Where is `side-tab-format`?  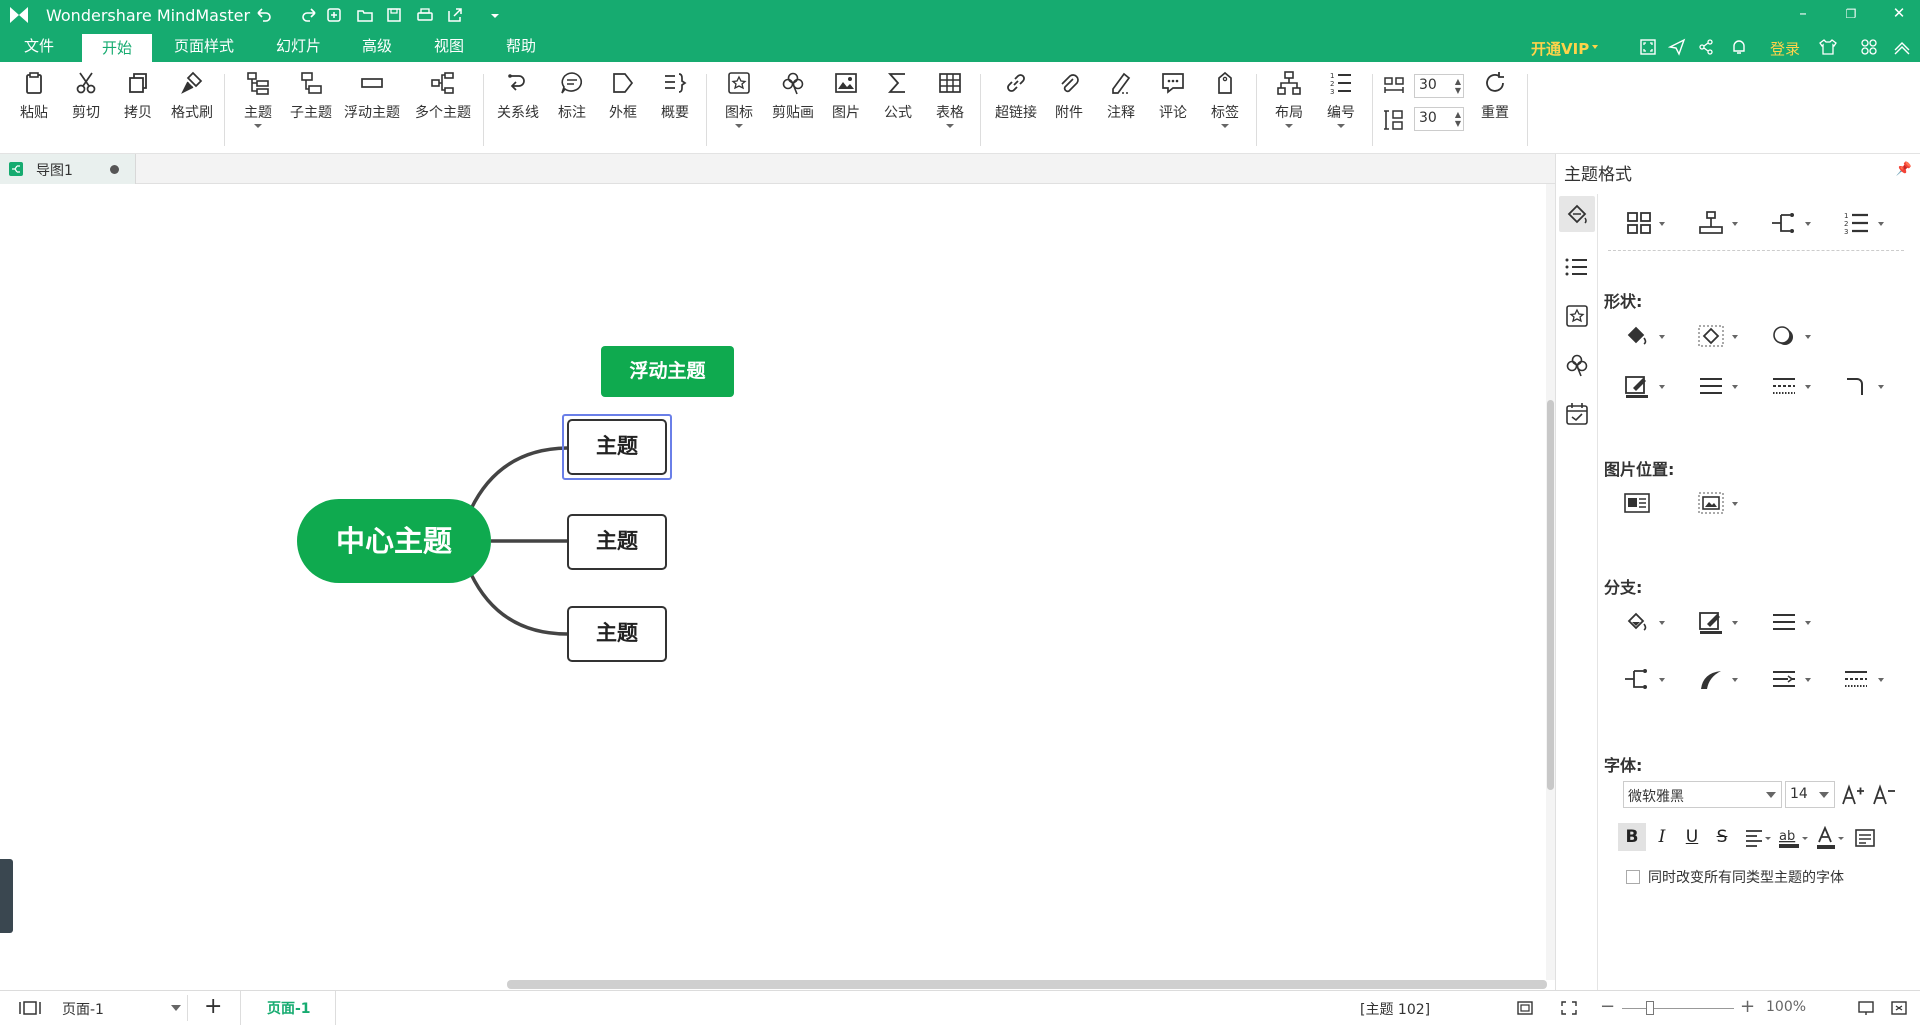
side-tab-format is located at coordinates (1577, 214).